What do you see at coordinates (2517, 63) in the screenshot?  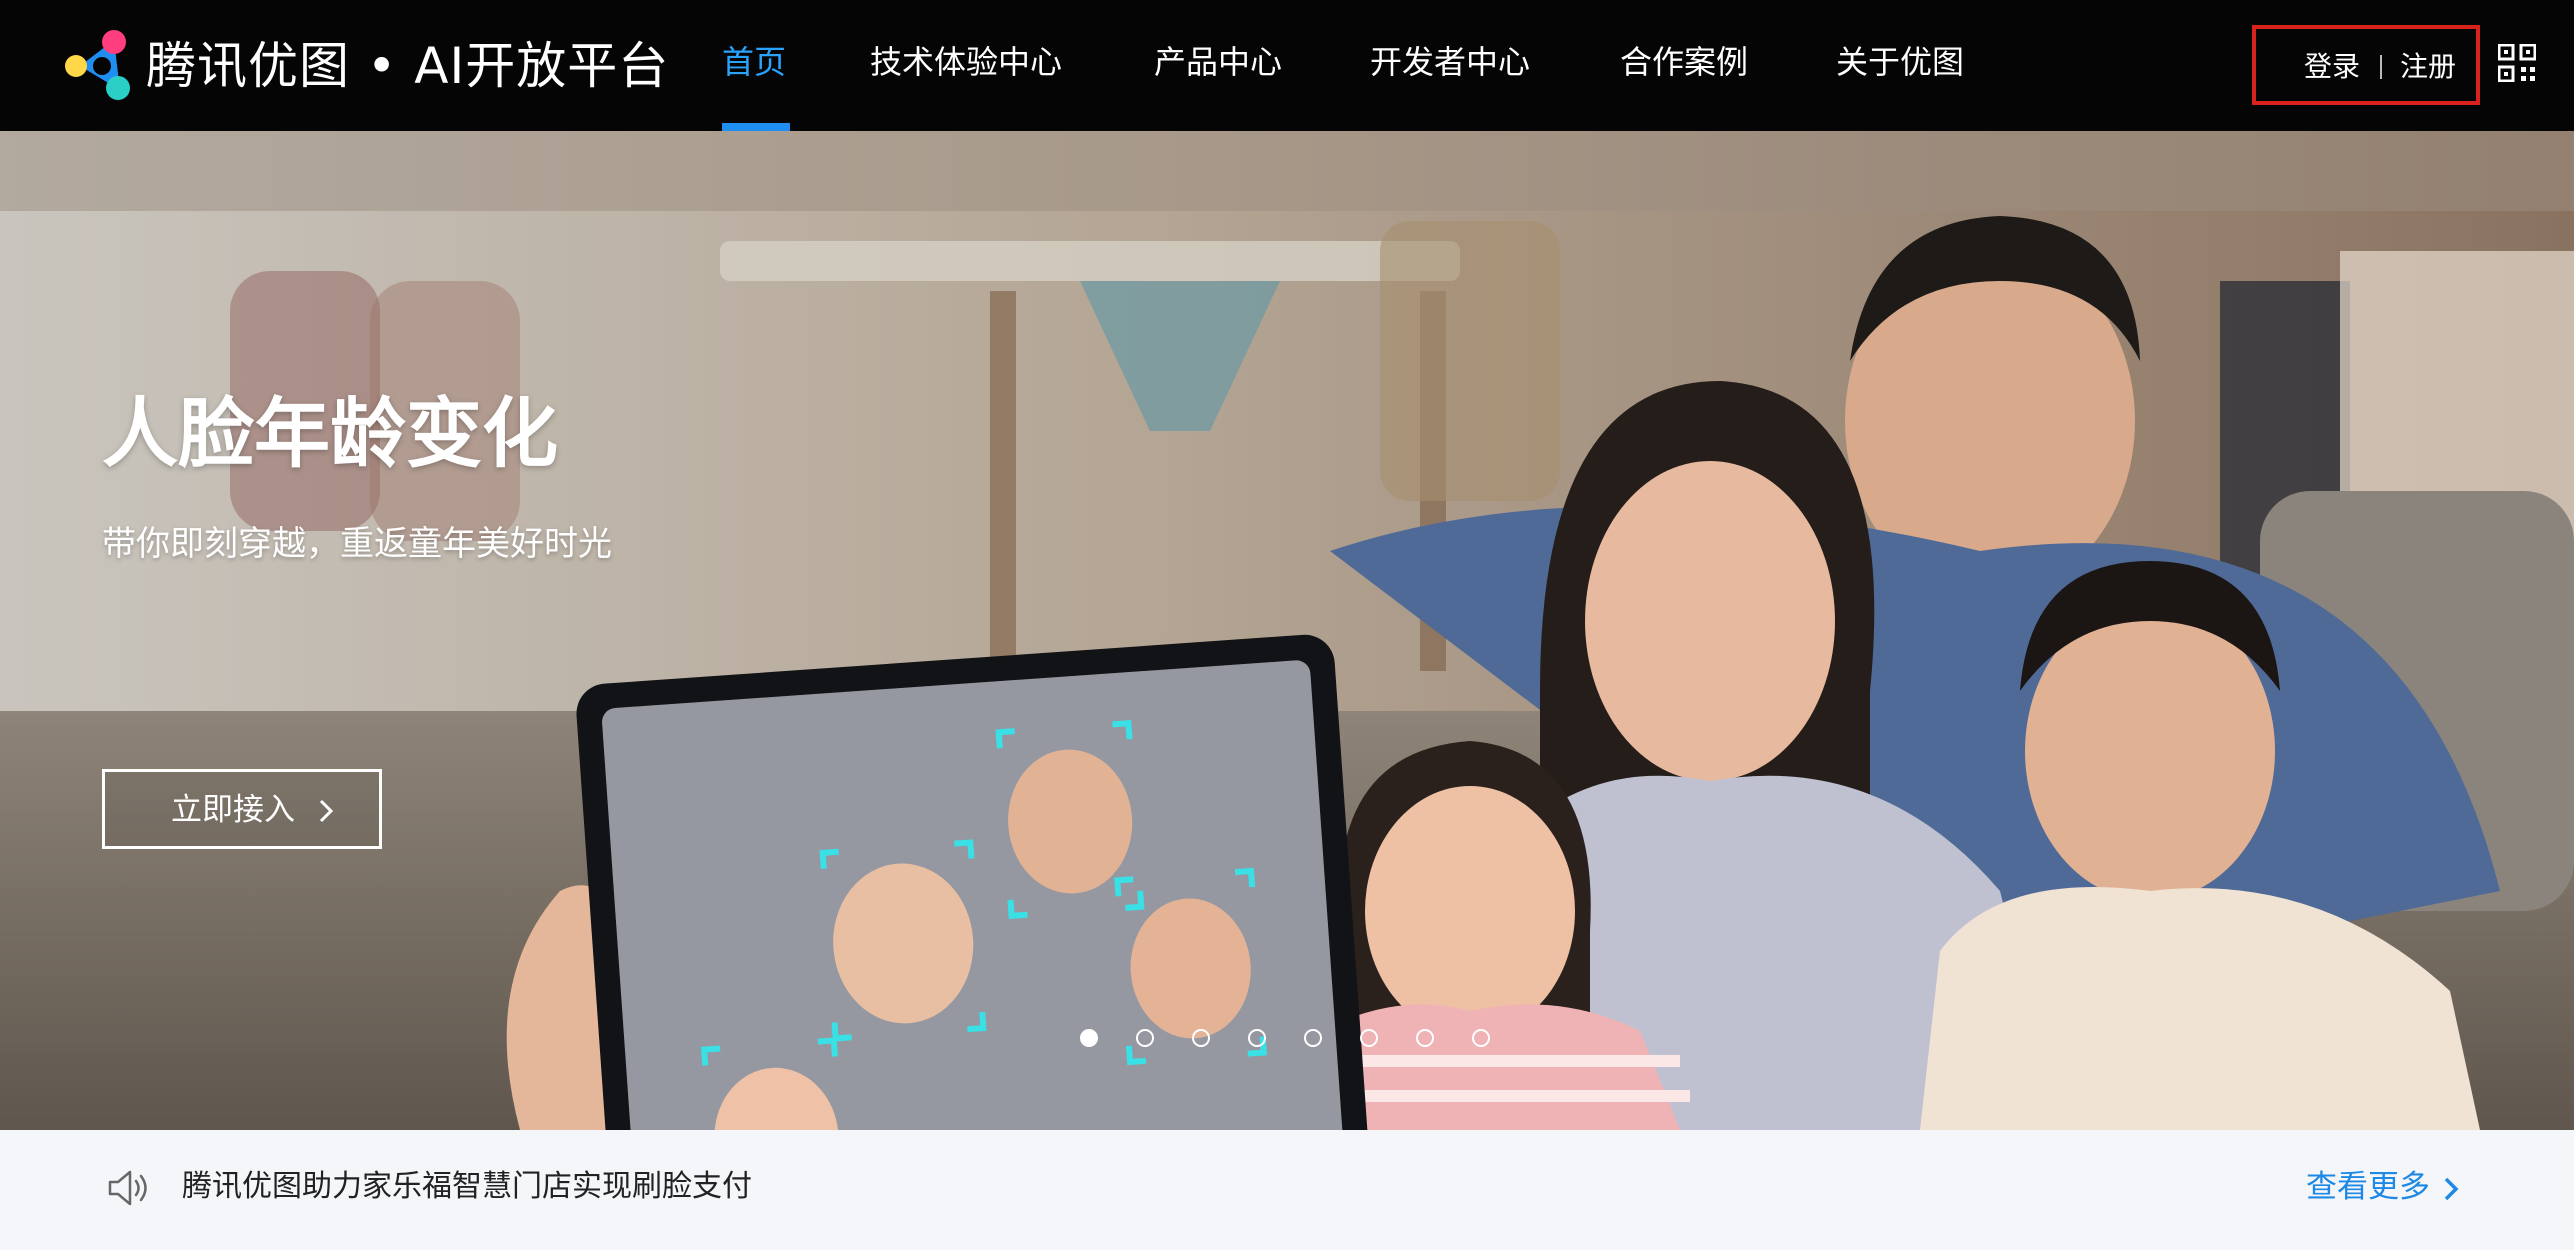 I see `qr-code-icon` at bounding box center [2517, 63].